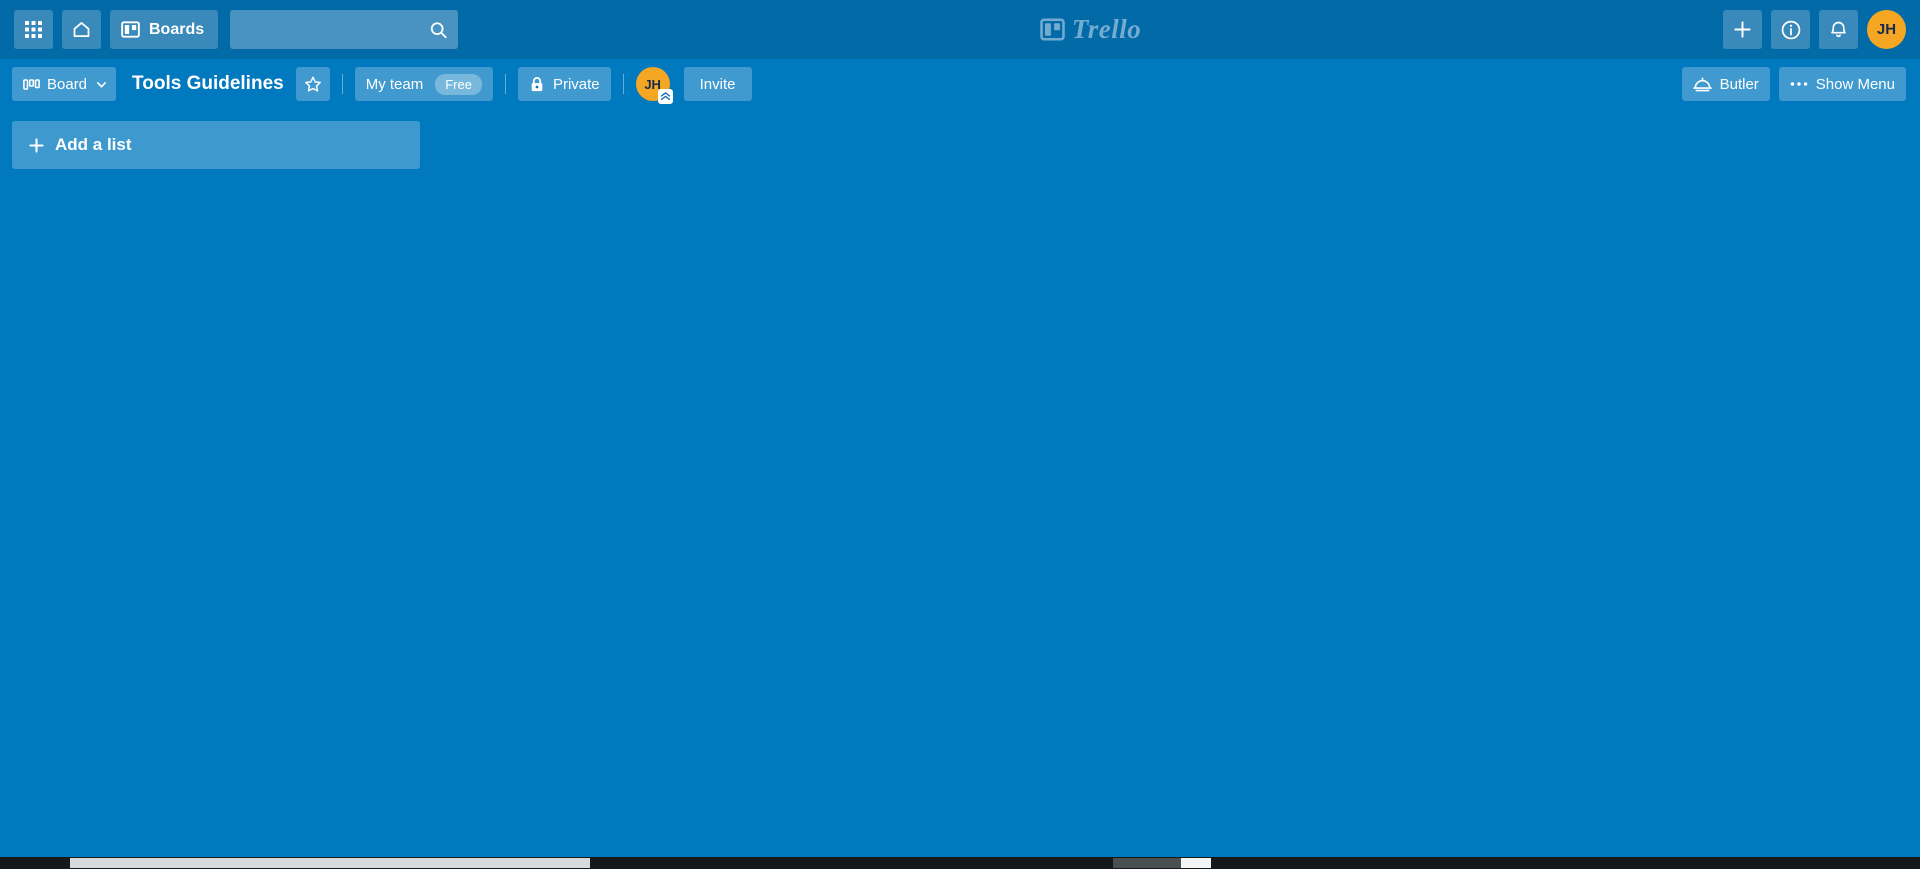  Describe the element at coordinates (330, 863) in the screenshot. I see `horizontal-scrollbar-thumb` at that location.